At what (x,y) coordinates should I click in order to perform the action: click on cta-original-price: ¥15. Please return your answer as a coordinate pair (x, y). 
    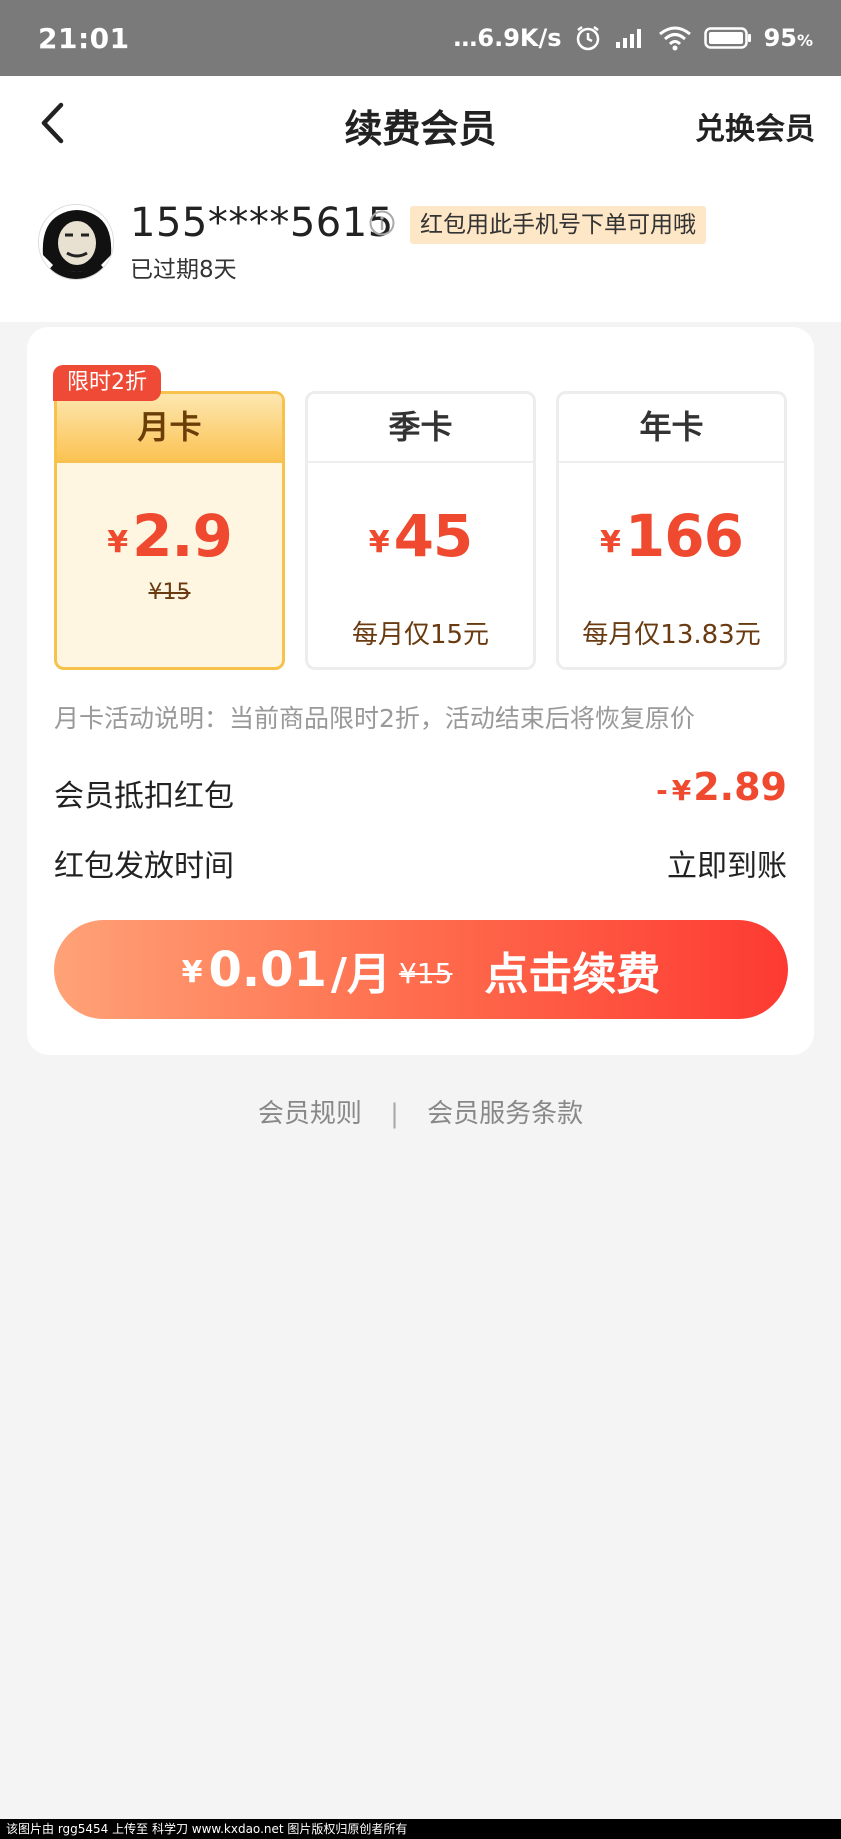
    Looking at the image, I should click on (425, 973).